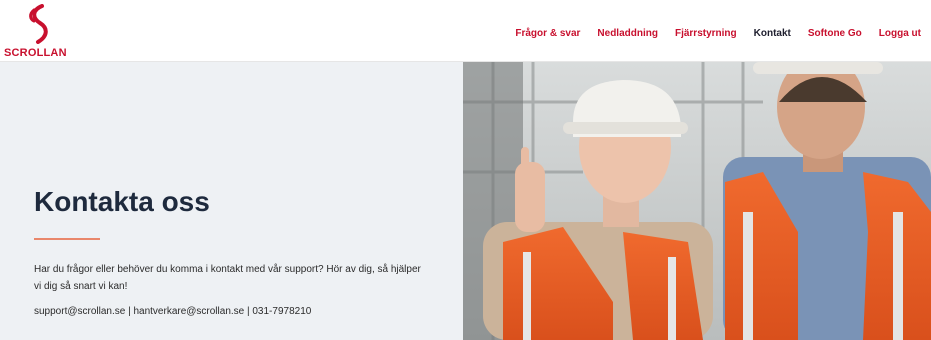  What do you see at coordinates (122, 201) in the screenshot?
I see `page-title: Kontakta oss` at bounding box center [122, 201].